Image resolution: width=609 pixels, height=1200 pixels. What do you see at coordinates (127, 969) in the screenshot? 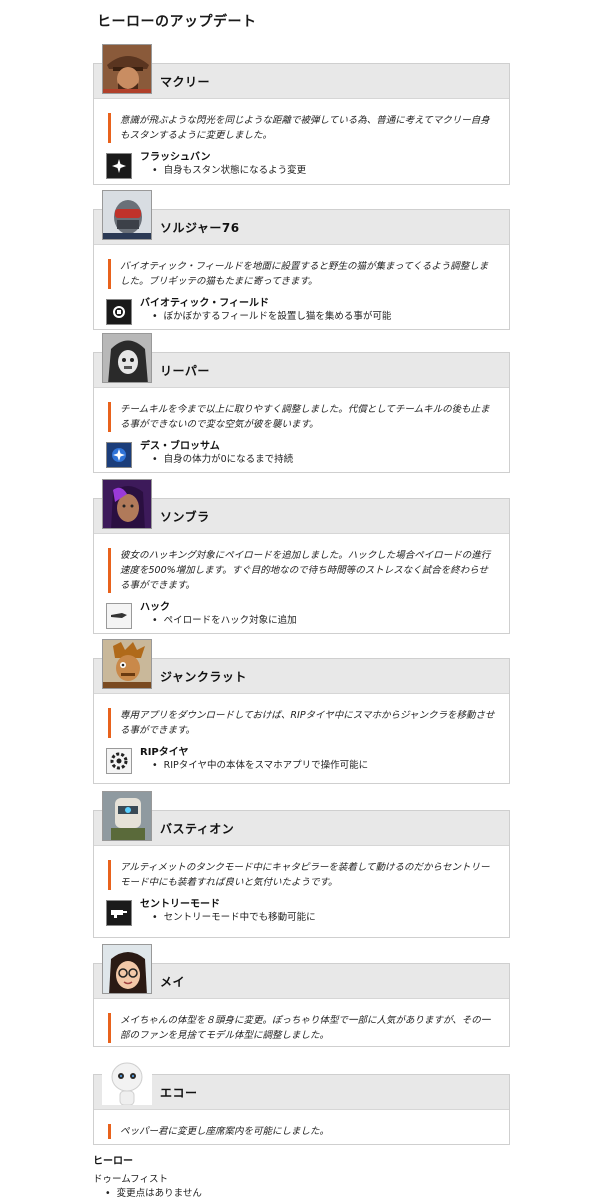
I see `portrait-mei` at bounding box center [127, 969].